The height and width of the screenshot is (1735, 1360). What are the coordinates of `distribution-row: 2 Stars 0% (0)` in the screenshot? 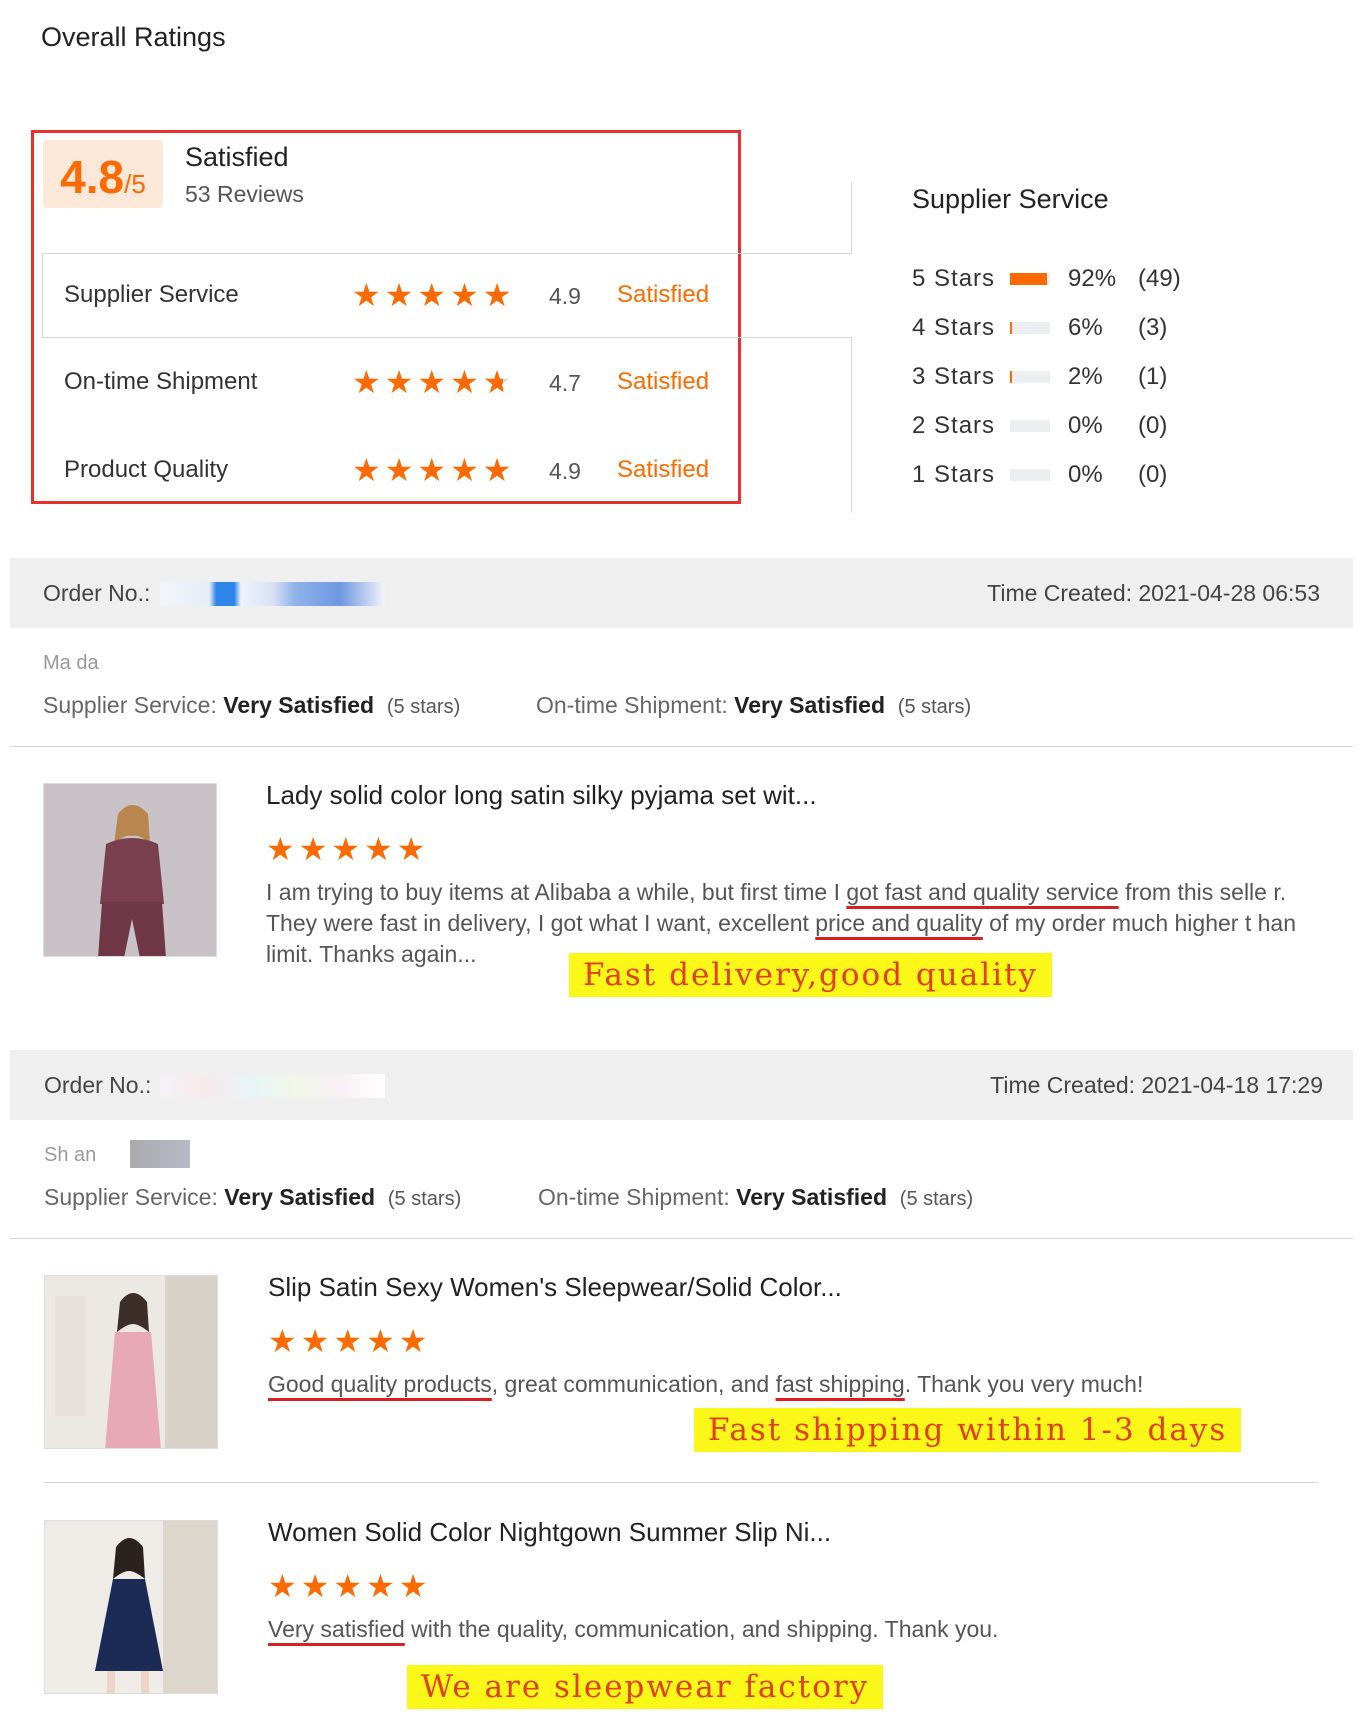 It's located at (1039, 426).